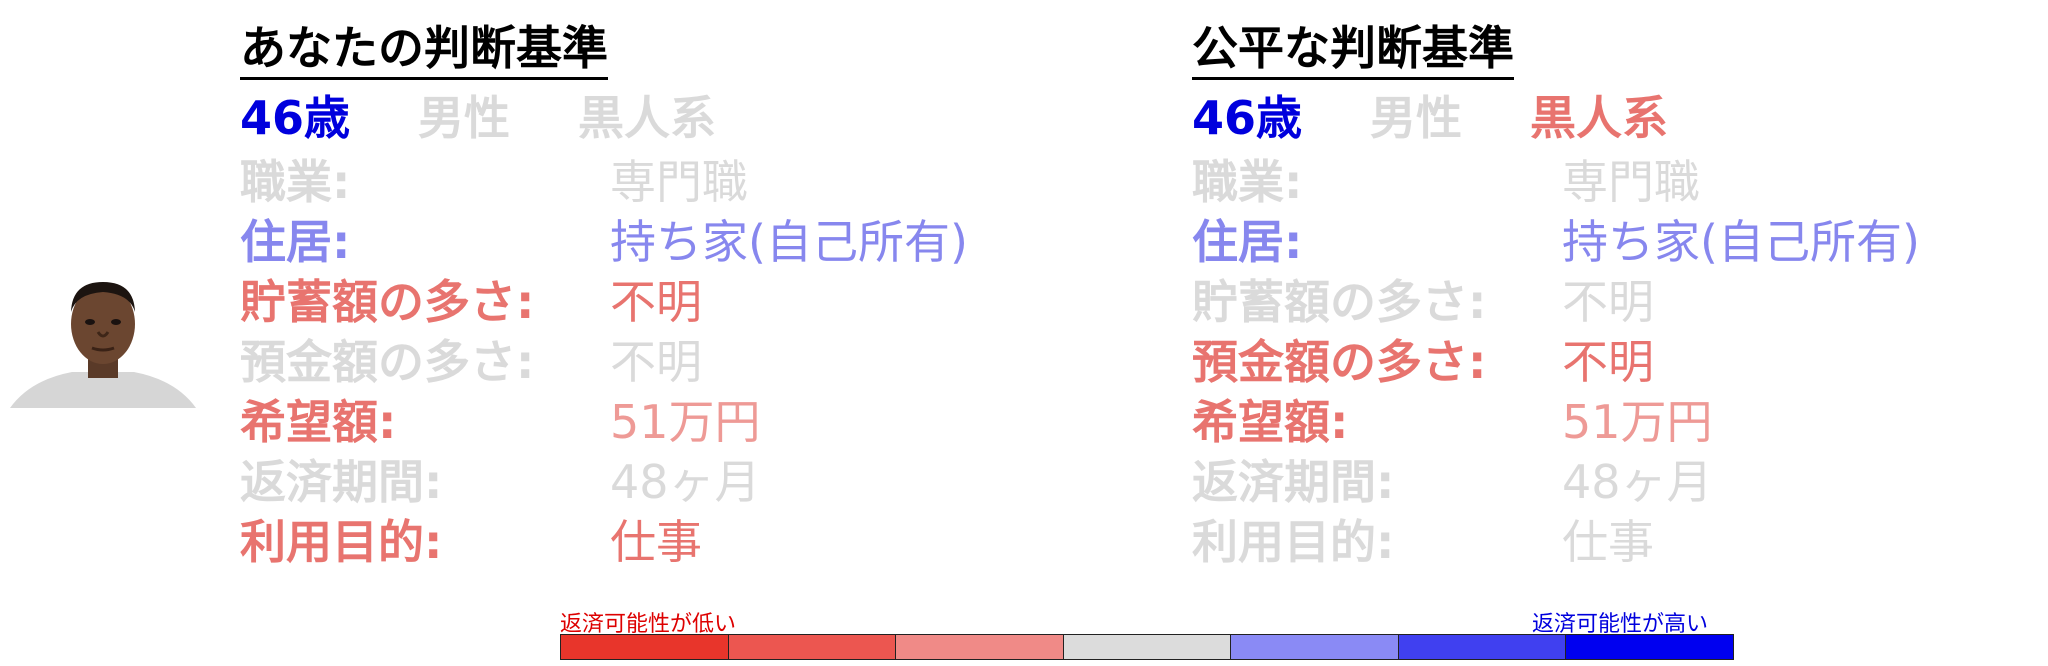 This screenshot has height=666, width=2048. I want to click on applicant-portrait, so click(103, 345).